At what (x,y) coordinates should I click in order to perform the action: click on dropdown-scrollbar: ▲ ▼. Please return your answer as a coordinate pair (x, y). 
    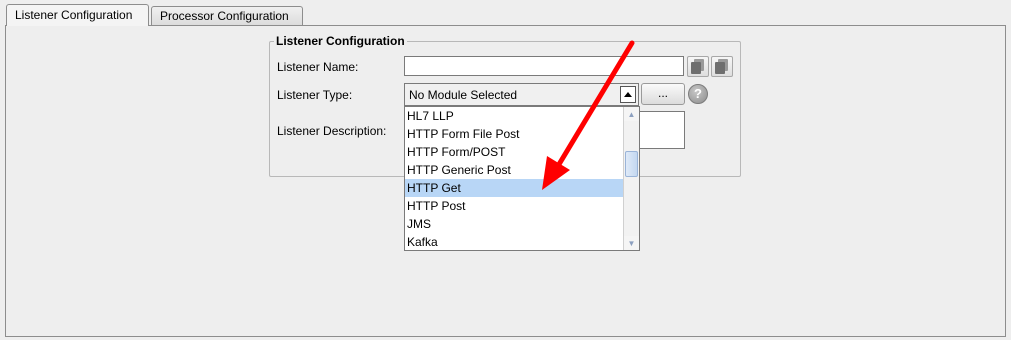
    Looking at the image, I should click on (631, 178).